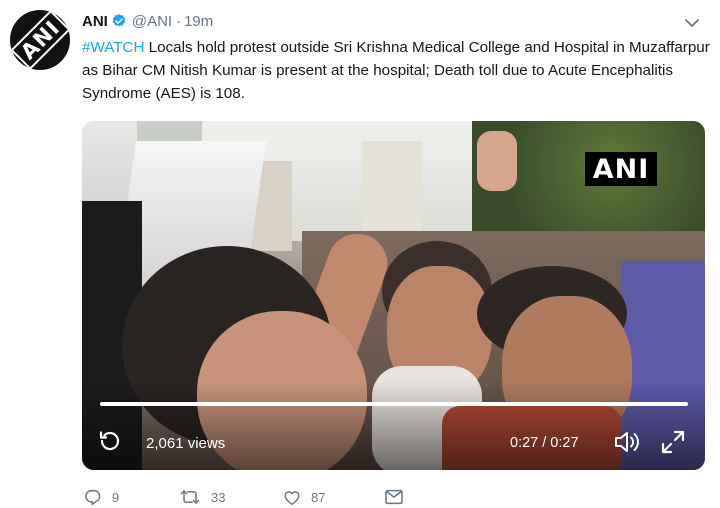  What do you see at coordinates (116, 497) in the screenshot?
I see `reply-count: 9` at bounding box center [116, 497].